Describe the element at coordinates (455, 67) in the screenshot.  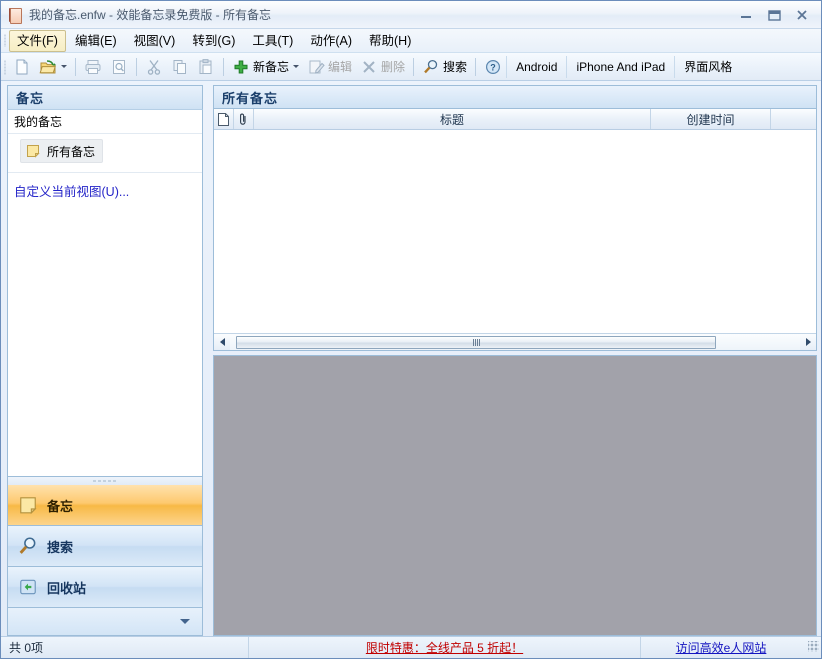
I see `search-label: 搜索` at that location.